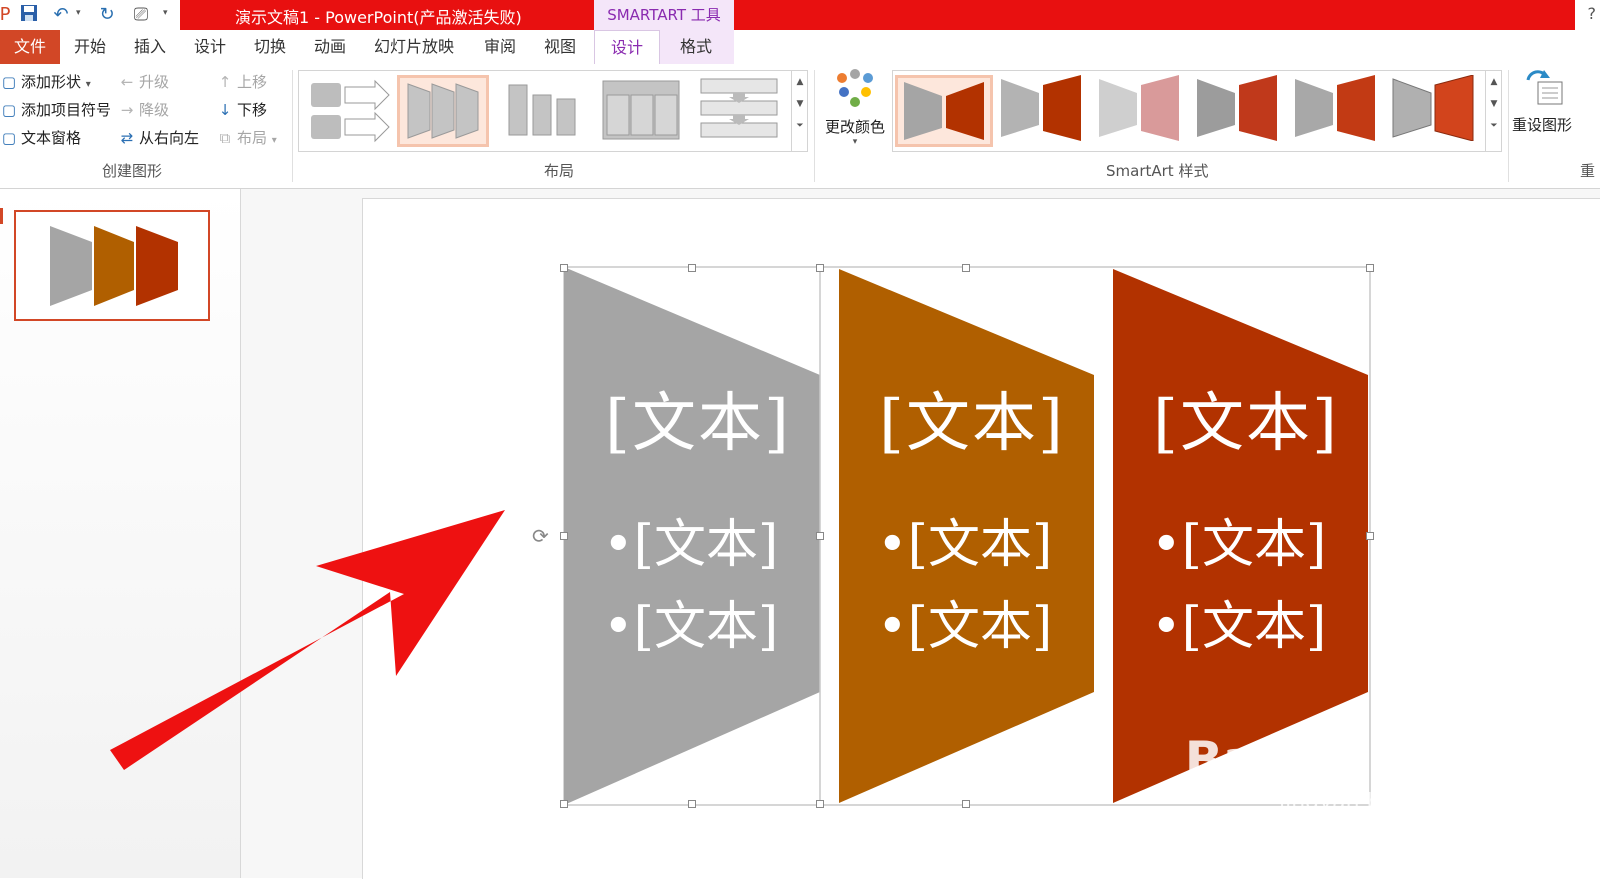  Describe the element at coordinates (150, 47) in the screenshot. I see `tab-insert: 插入` at that location.